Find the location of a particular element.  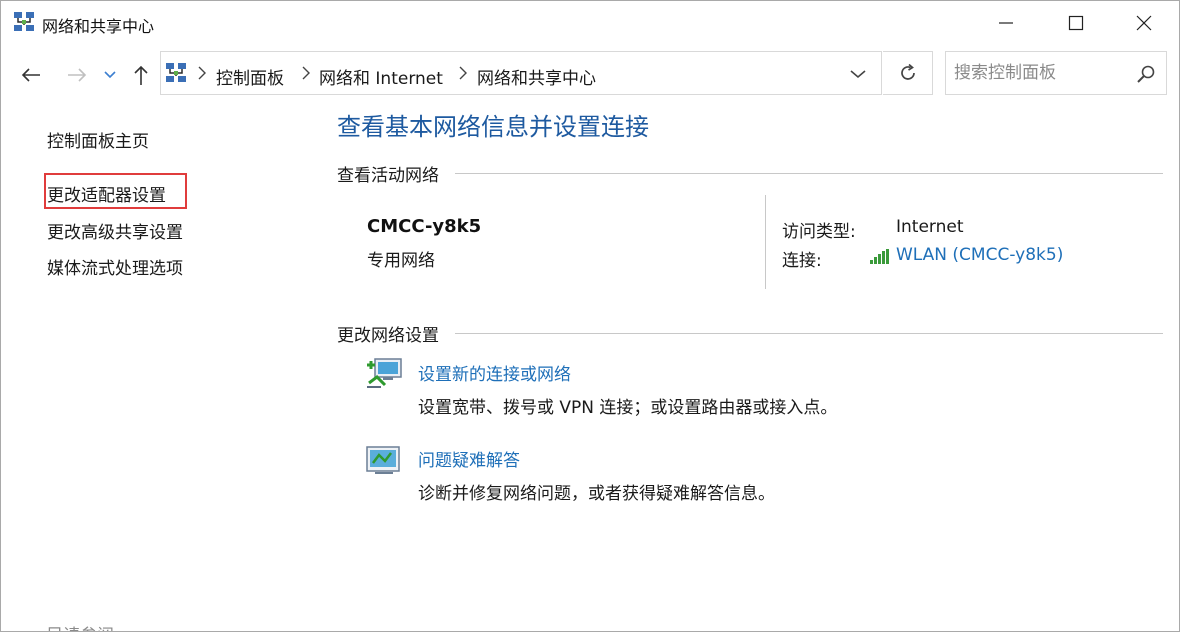

network-name: CMCC-y8k5 is located at coordinates (424, 226).